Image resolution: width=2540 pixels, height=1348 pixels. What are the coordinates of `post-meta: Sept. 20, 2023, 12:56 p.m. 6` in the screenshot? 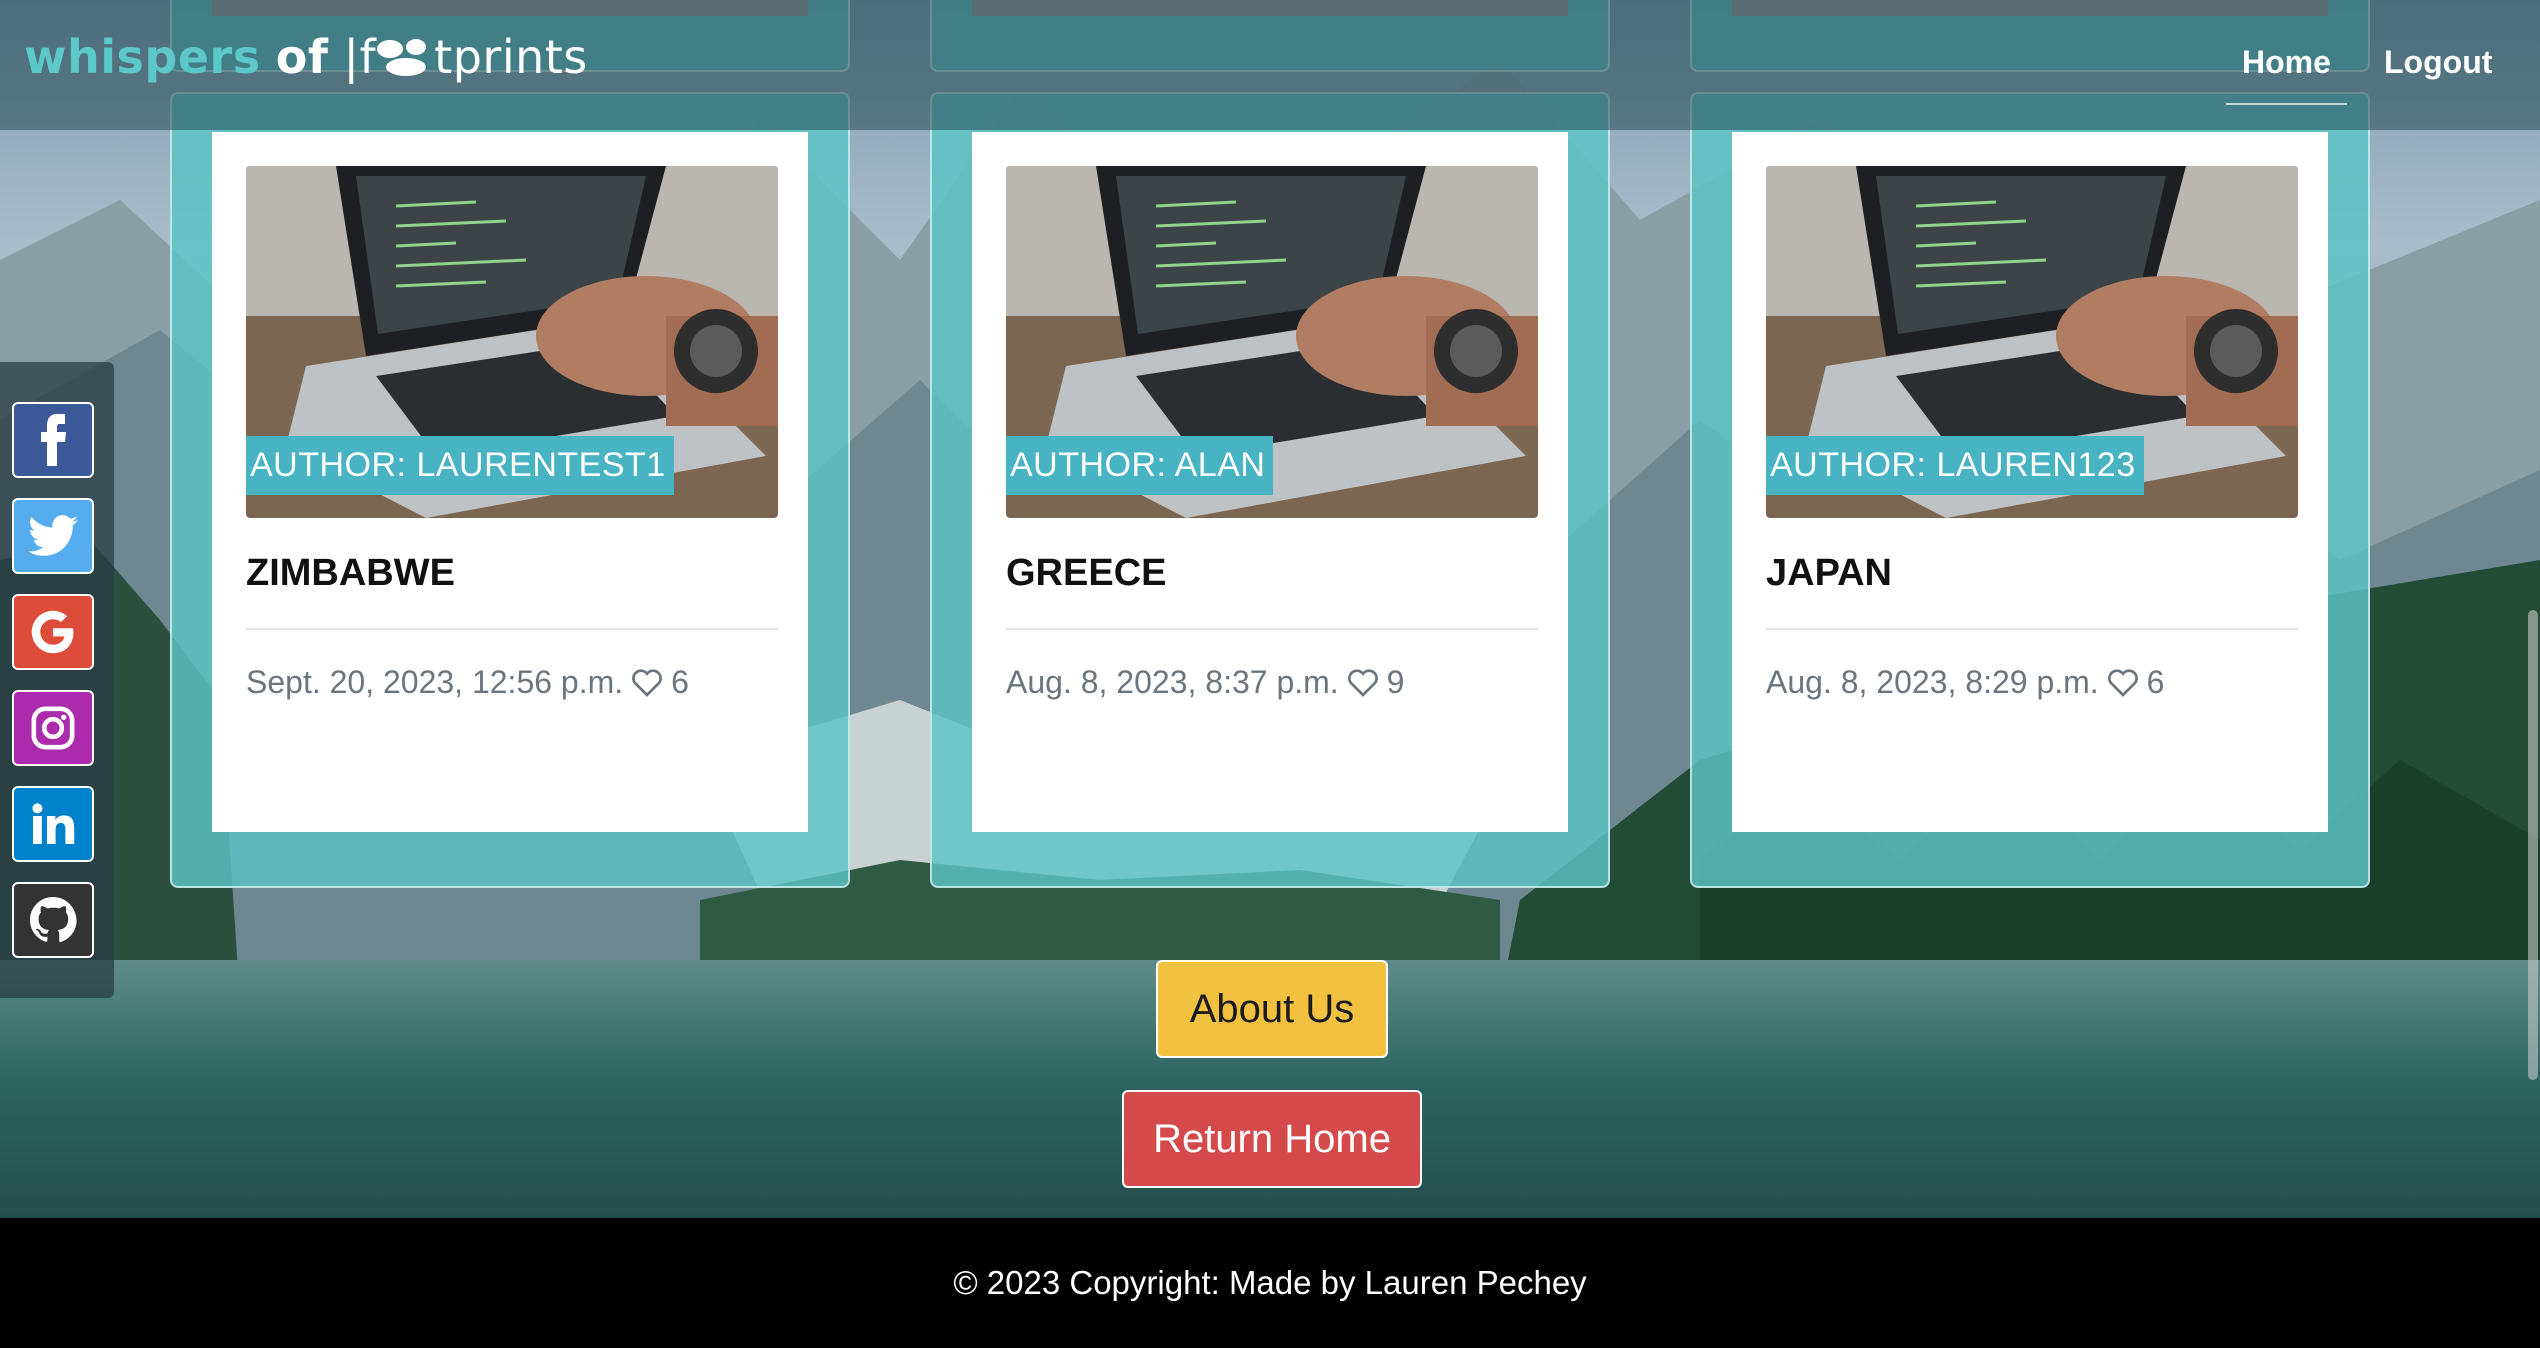 It's located at (467, 682).